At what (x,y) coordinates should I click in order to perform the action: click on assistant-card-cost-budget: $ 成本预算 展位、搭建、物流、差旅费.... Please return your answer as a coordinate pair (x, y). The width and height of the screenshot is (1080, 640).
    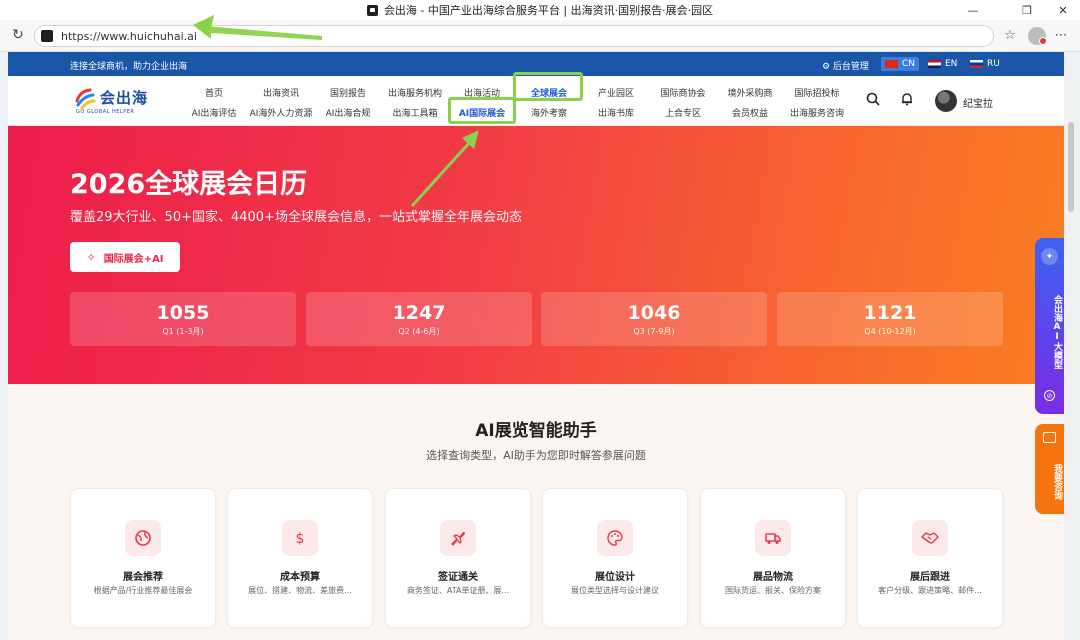
    Looking at the image, I should click on (300, 558).